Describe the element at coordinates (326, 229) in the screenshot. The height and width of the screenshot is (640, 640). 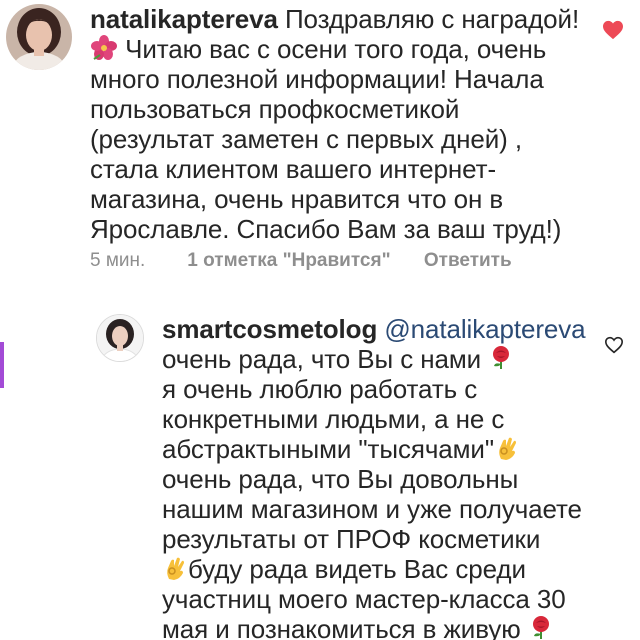
I see `comment-line-text: Ярославле. Спасибо Вам за ваш труд!)` at that location.